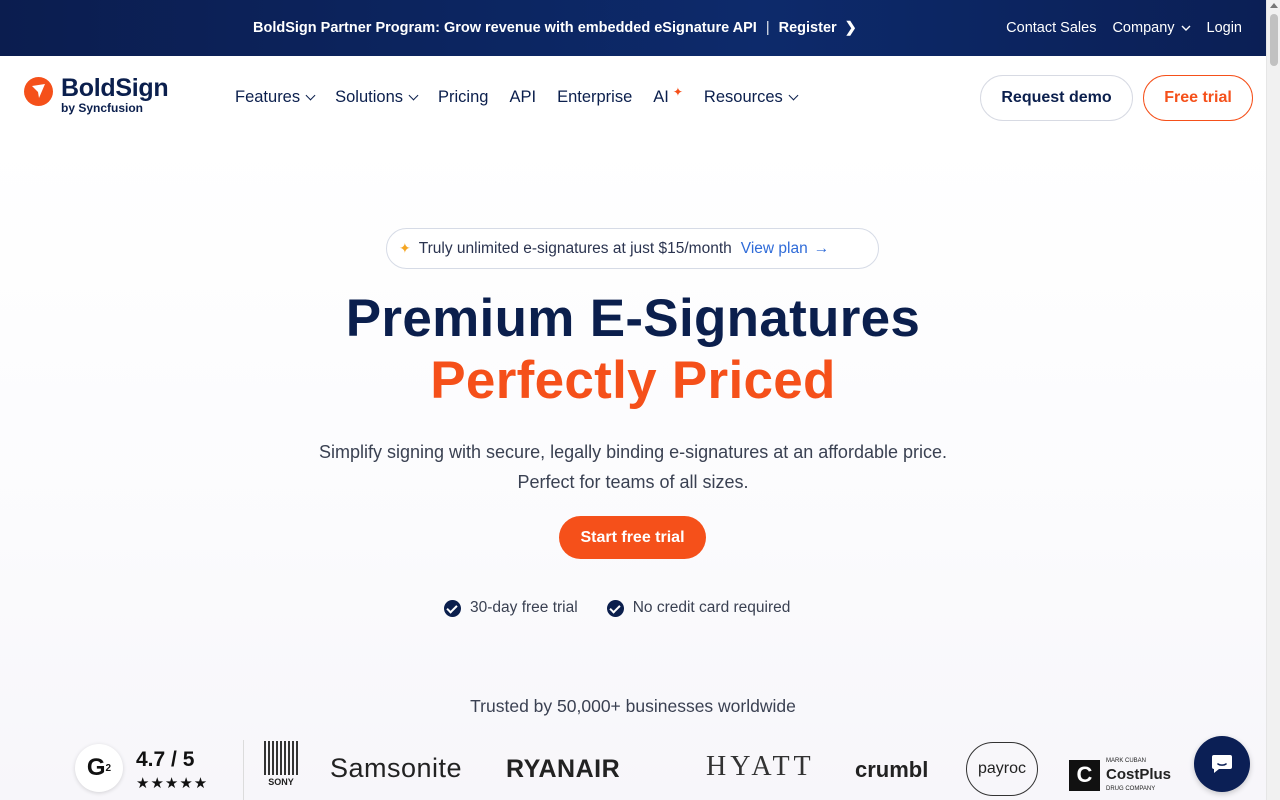 This screenshot has height=800, width=1280. I want to click on benefit-label: 30-day free trial, so click(524, 607).